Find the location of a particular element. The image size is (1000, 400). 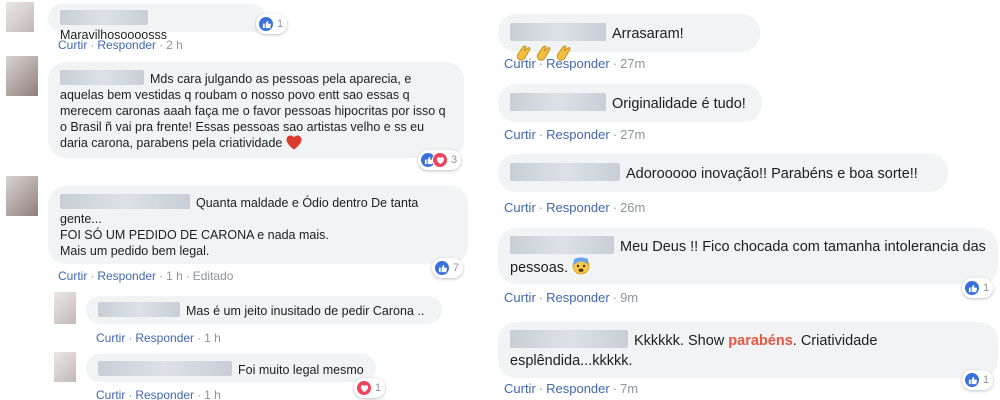

reaction-summary: 3 is located at coordinates (440, 160).